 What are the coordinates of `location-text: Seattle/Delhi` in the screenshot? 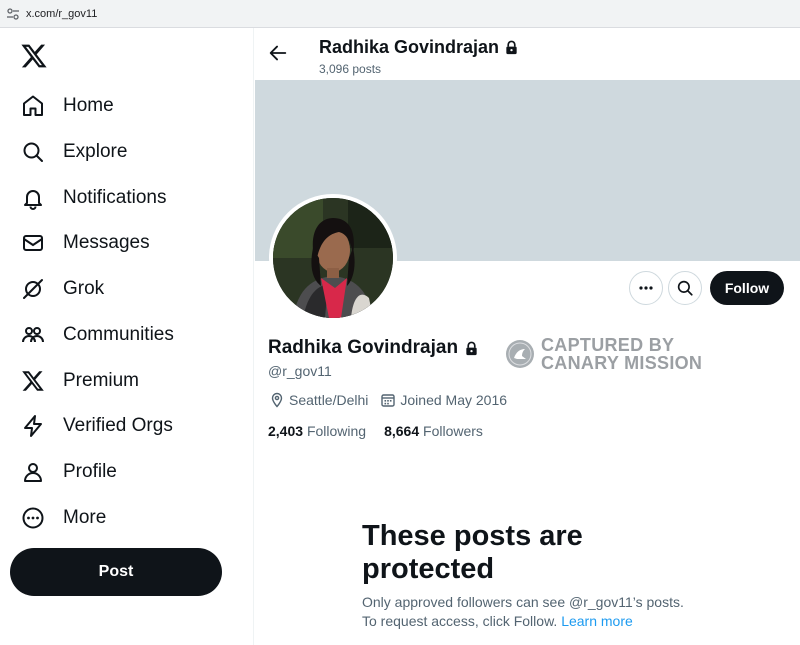 It's located at (329, 400).